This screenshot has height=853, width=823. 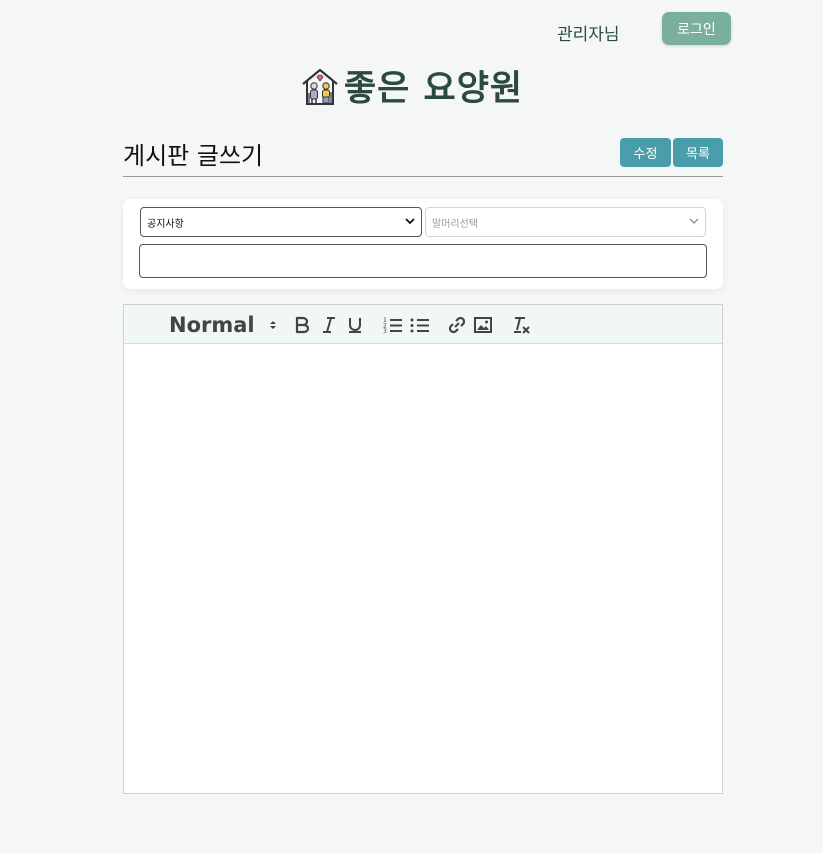 What do you see at coordinates (565, 222) in the screenshot?
I see `prefix-select: 말머리선택` at bounding box center [565, 222].